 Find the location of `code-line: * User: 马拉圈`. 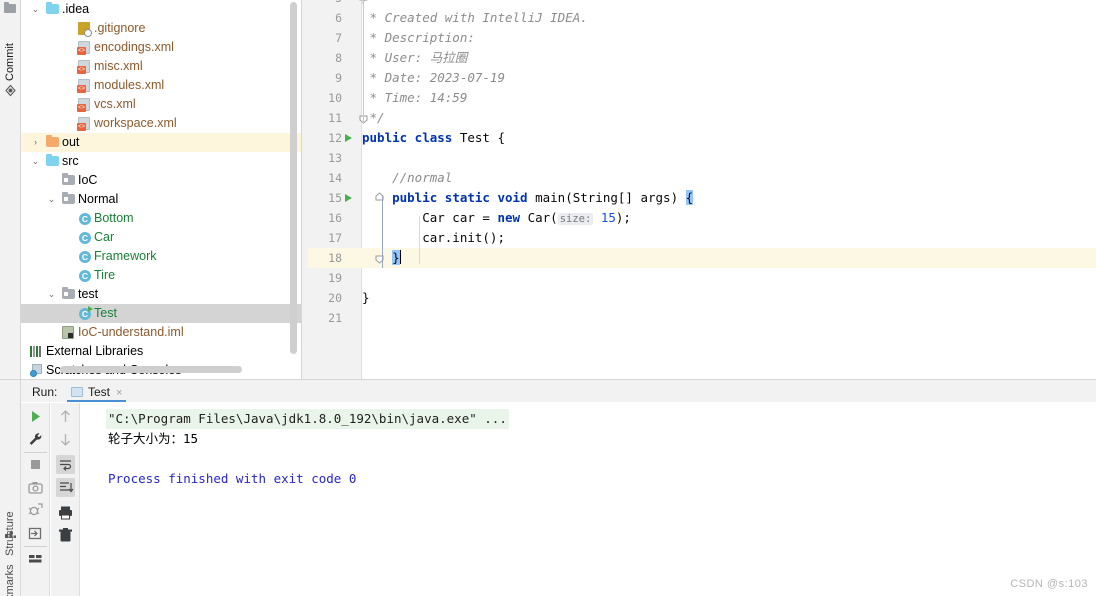

code-line: * User: 马拉圈 is located at coordinates (415, 58).